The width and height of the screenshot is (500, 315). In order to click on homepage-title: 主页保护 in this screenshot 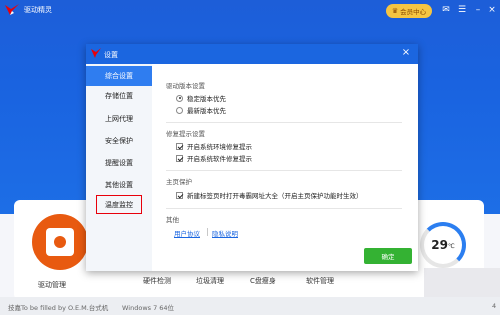, I will do `click(179, 182)`.